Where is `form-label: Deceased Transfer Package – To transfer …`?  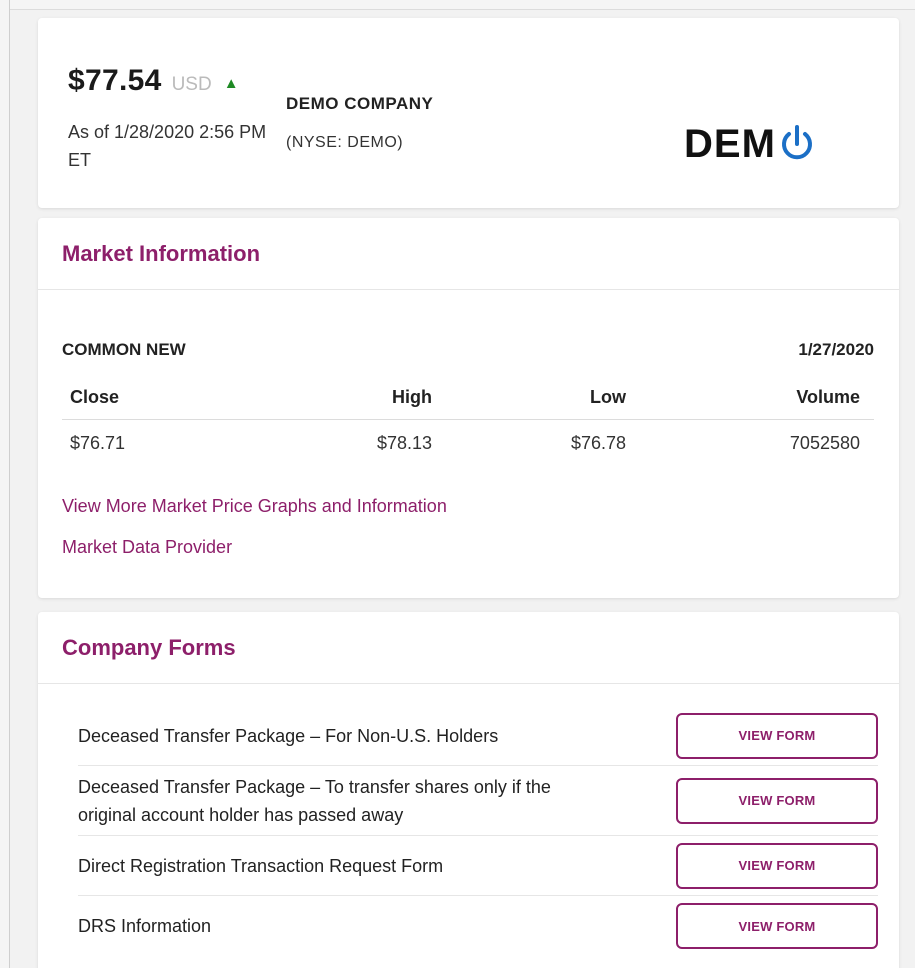
form-label: Deceased Transfer Package – To transfer … is located at coordinates (314, 800).